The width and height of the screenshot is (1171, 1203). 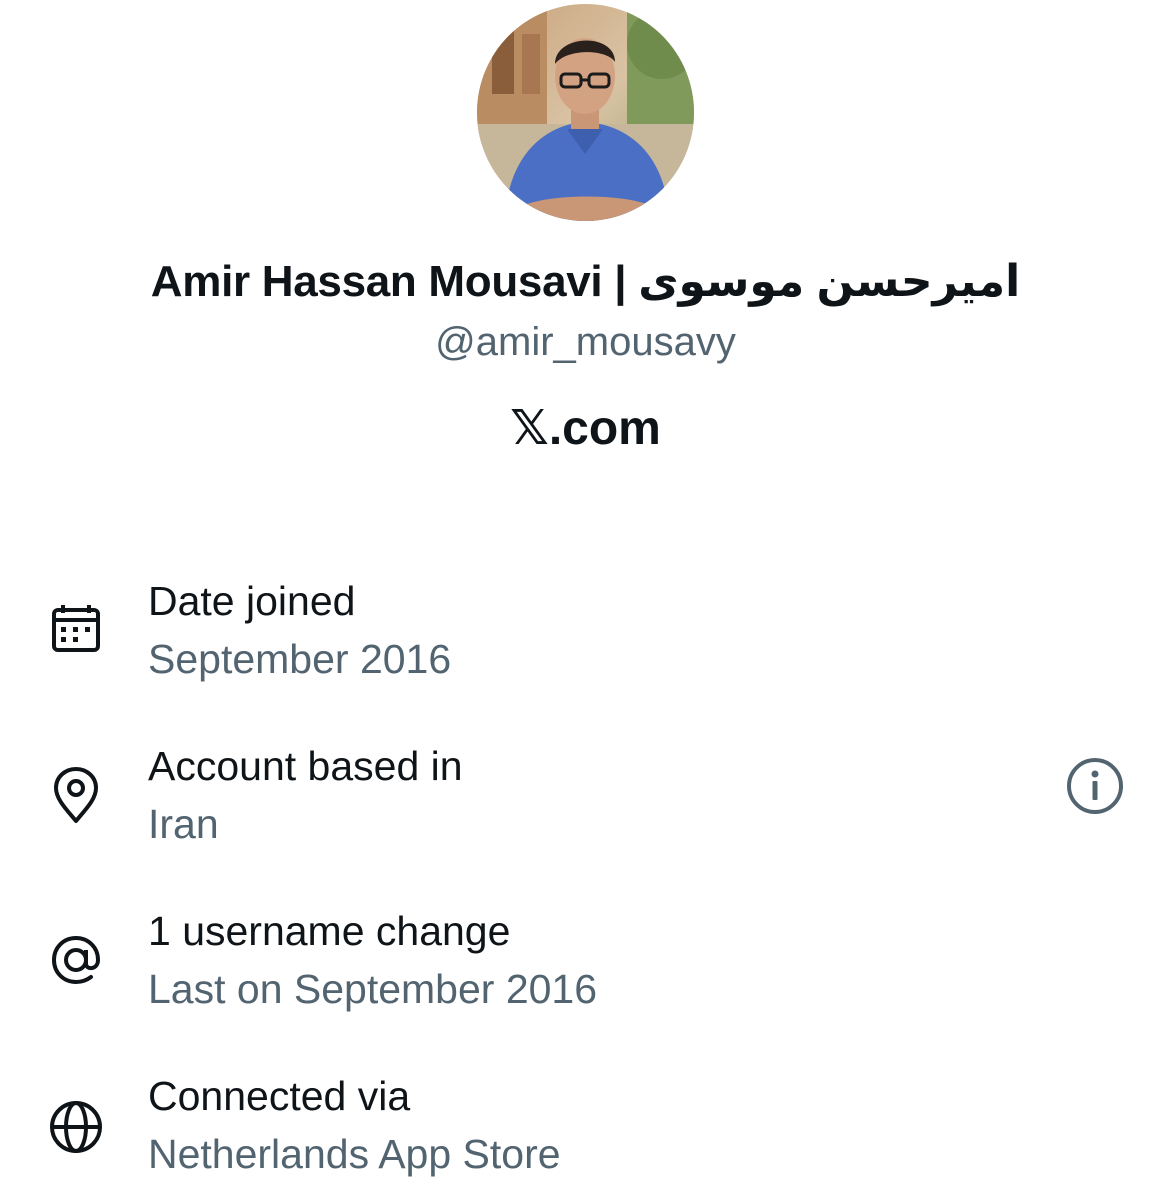 I want to click on detail-title: Date joined, so click(x=252, y=601).